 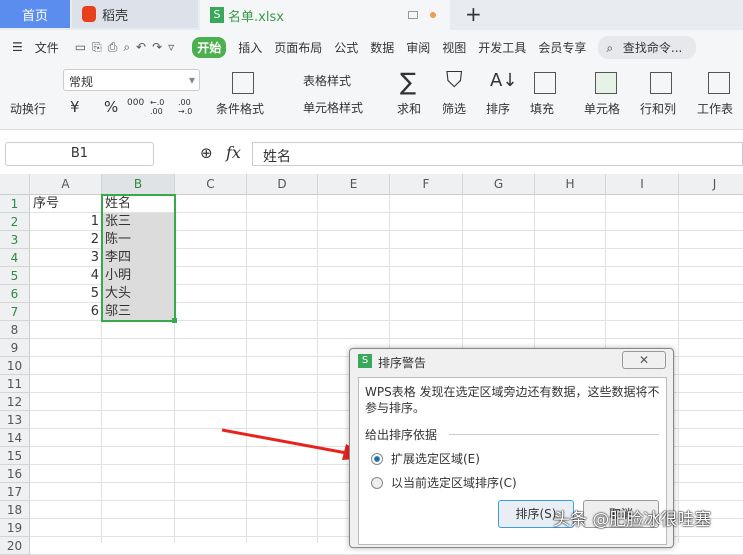 What do you see at coordinates (15, 240) in the screenshot?
I see `row-header-3: 3` at bounding box center [15, 240].